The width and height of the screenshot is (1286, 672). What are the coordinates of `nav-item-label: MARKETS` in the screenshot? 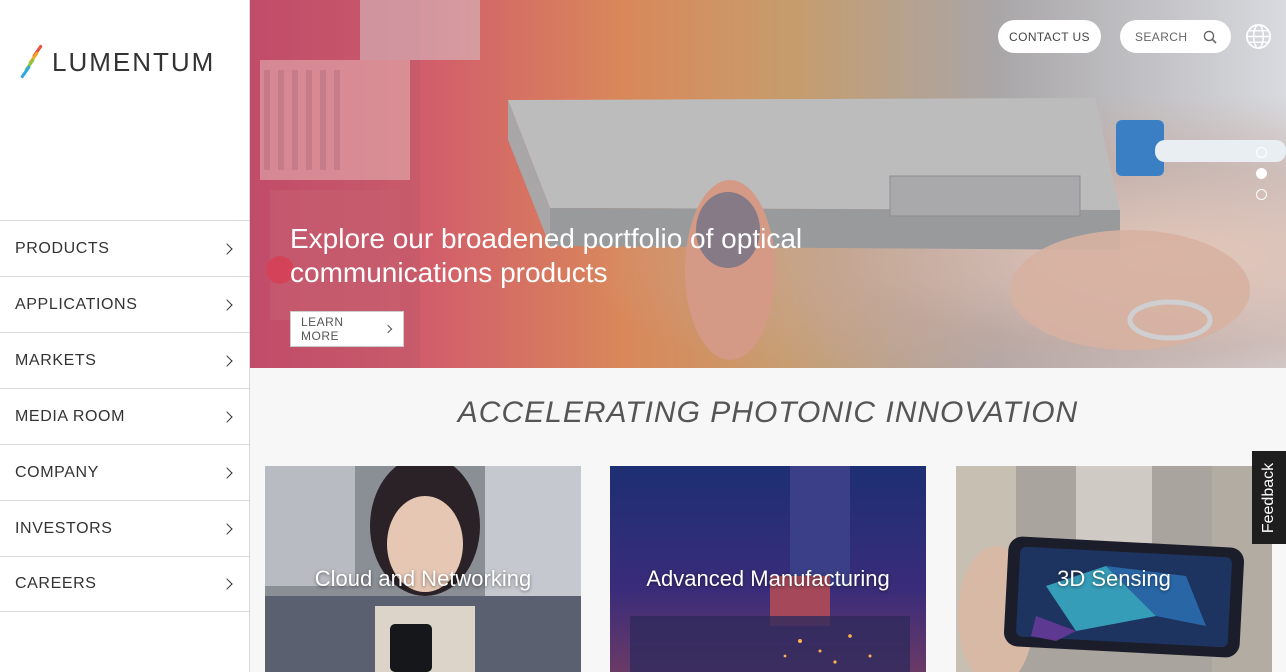 It's located at (56, 360).